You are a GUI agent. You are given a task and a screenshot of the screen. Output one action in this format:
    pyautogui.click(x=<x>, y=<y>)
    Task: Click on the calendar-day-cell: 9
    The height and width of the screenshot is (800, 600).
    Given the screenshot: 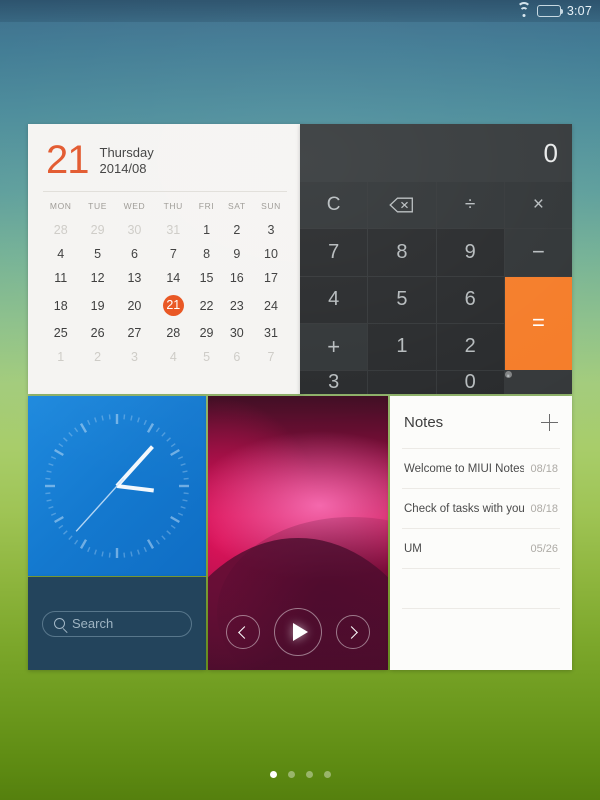 What is the action you would take?
    pyautogui.click(x=237, y=254)
    